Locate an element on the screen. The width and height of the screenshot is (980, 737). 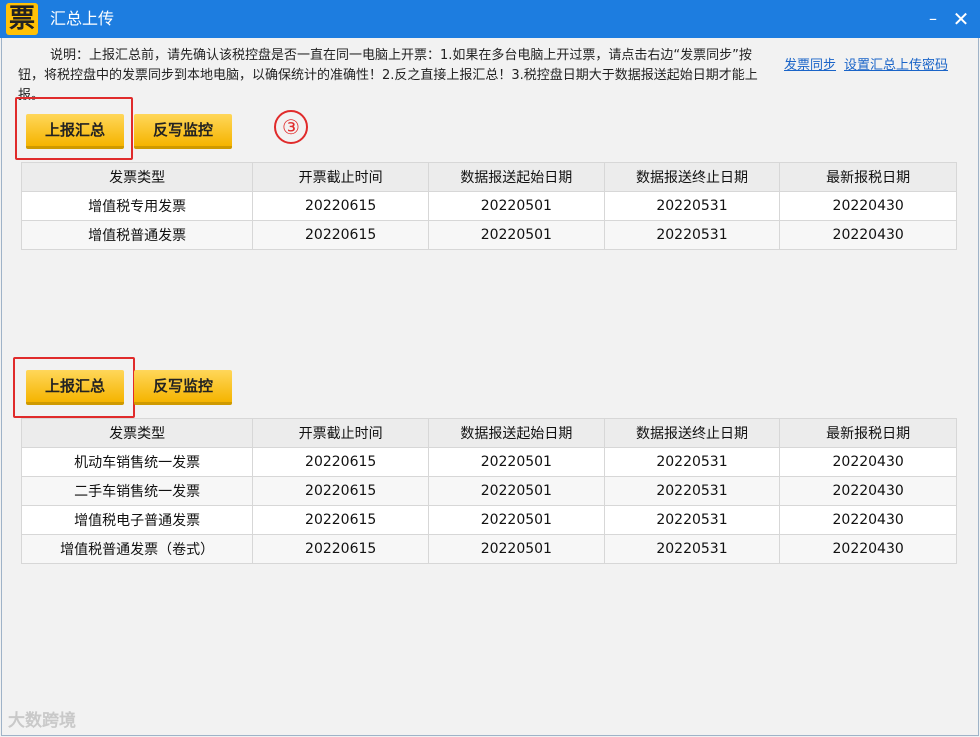
watermark: 大数跨境 is located at coordinates (42, 721).